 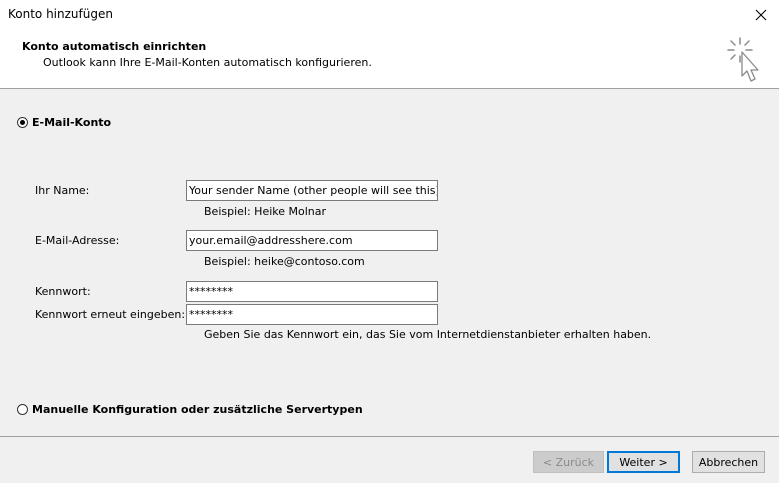 I want to click on password-label: Kennwort:, so click(x=63, y=291).